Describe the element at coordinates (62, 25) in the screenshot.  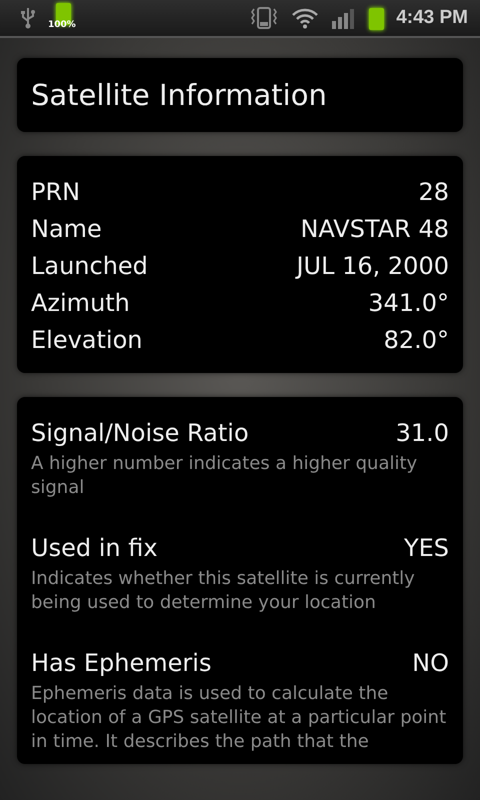
I see `battery-percent: 100%` at that location.